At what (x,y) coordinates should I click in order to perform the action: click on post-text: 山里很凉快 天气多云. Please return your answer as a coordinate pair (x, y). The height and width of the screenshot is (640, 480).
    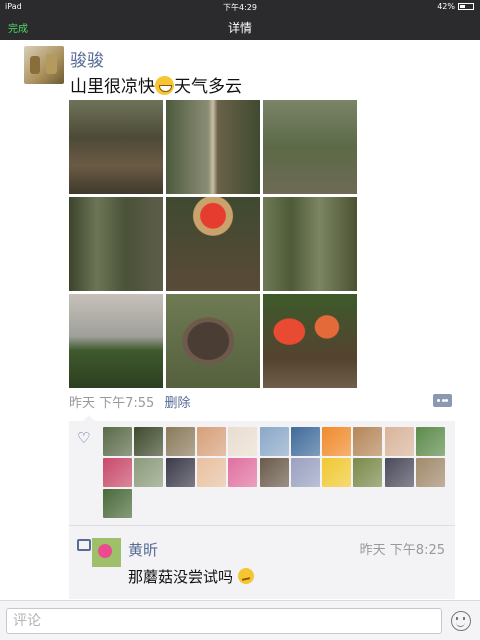
    Looking at the image, I should click on (156, 84).